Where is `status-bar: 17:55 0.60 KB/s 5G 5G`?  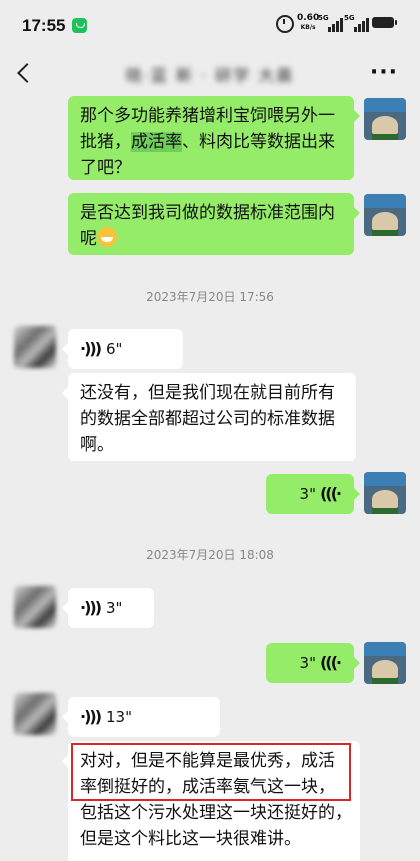 status-bar: 17:55 0.60 KB/s 5G 5G is located at coordinates (210, 26).